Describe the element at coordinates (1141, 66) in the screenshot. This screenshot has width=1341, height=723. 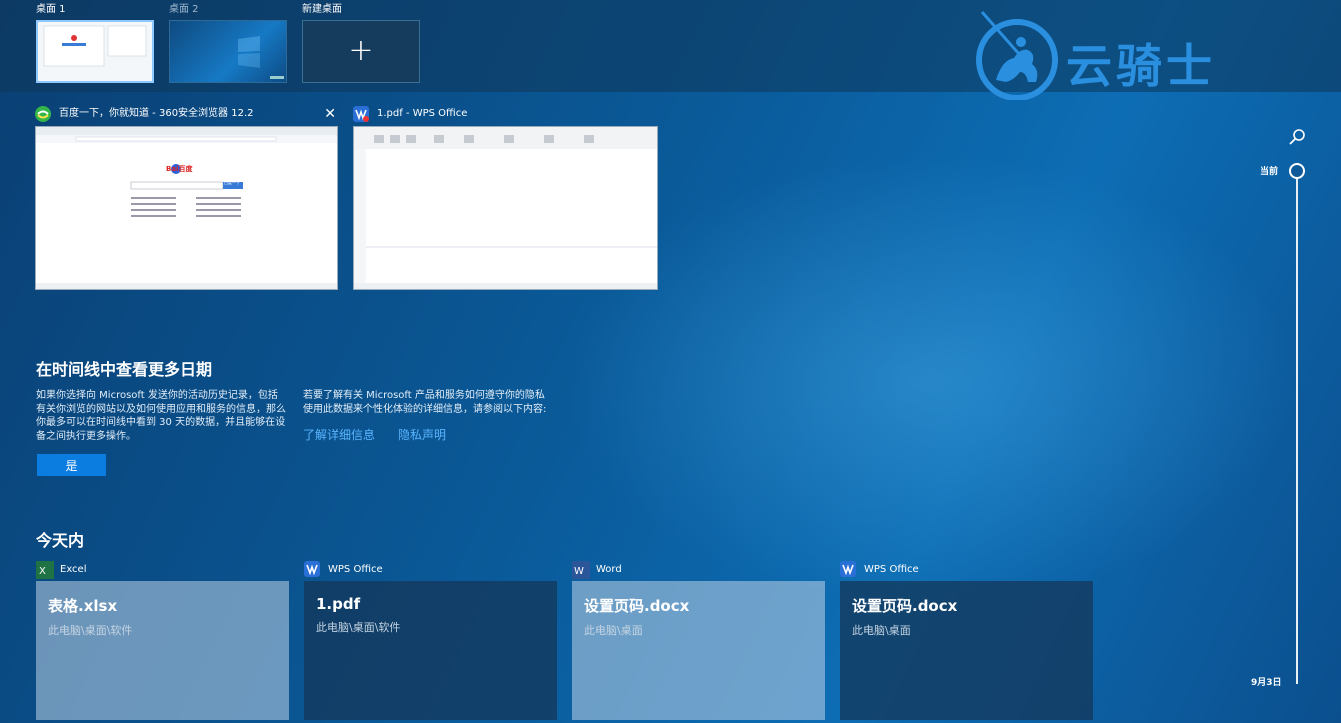
I see `brand-text: 云骑士` at that location.